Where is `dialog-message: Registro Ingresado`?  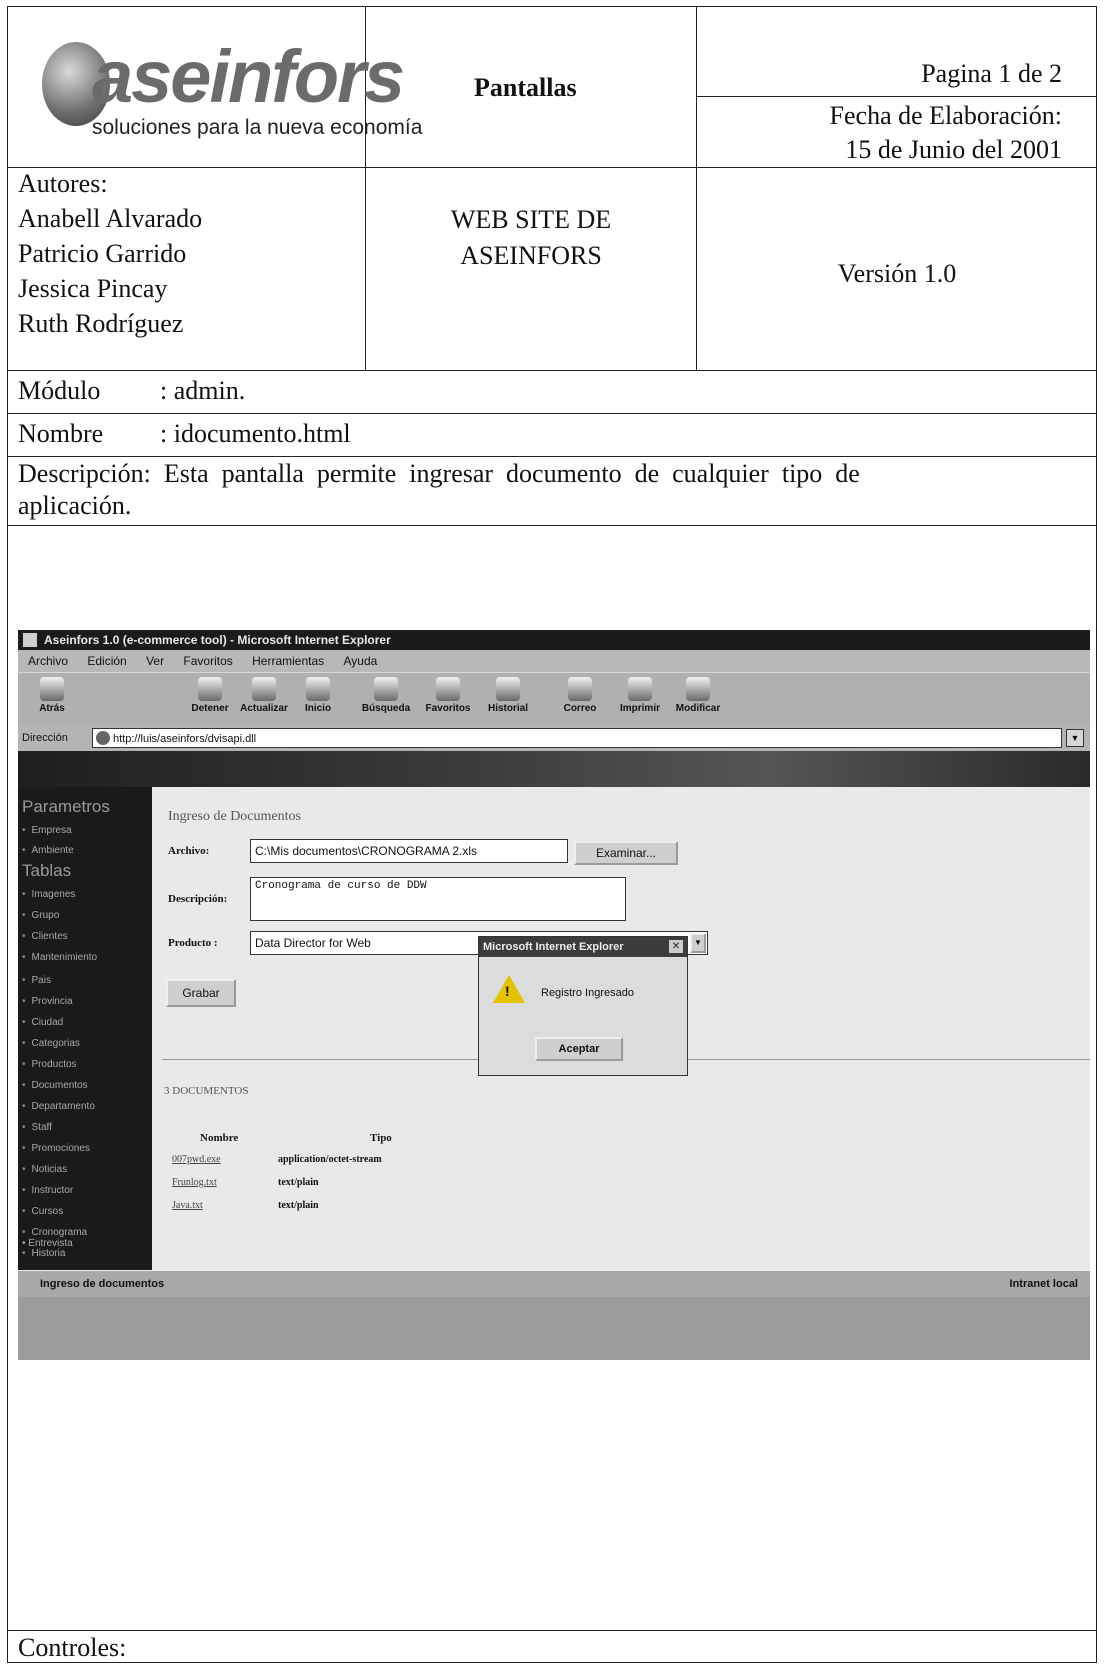 dialog-message: Registro Ingresado is located at coordinates (587, 993).